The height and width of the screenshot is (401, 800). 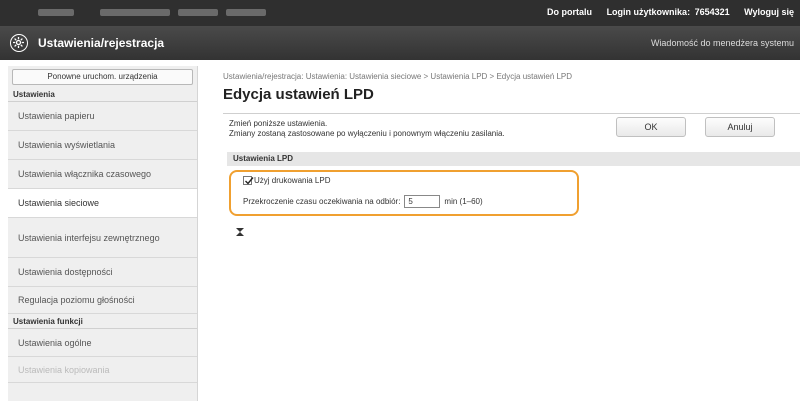 I want to click on use-lpd-row: Użyj drukowania LPD, so click(x=286, y=180).